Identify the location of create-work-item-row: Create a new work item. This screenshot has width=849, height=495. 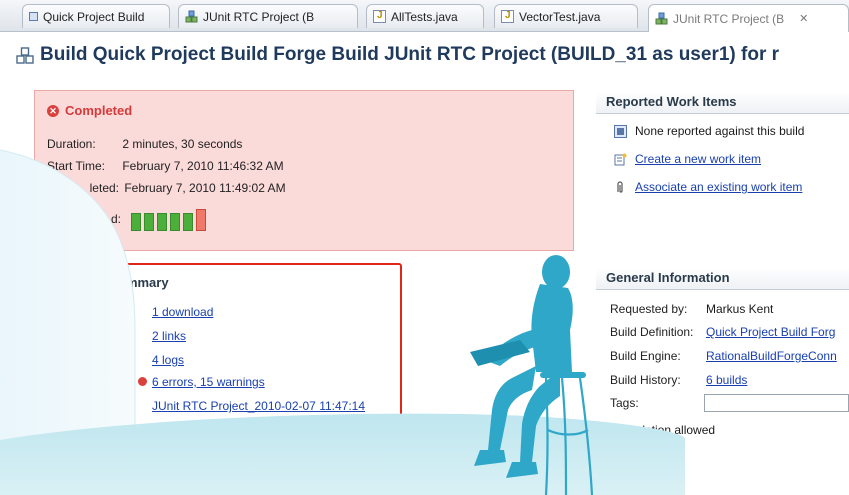
(687, 159).